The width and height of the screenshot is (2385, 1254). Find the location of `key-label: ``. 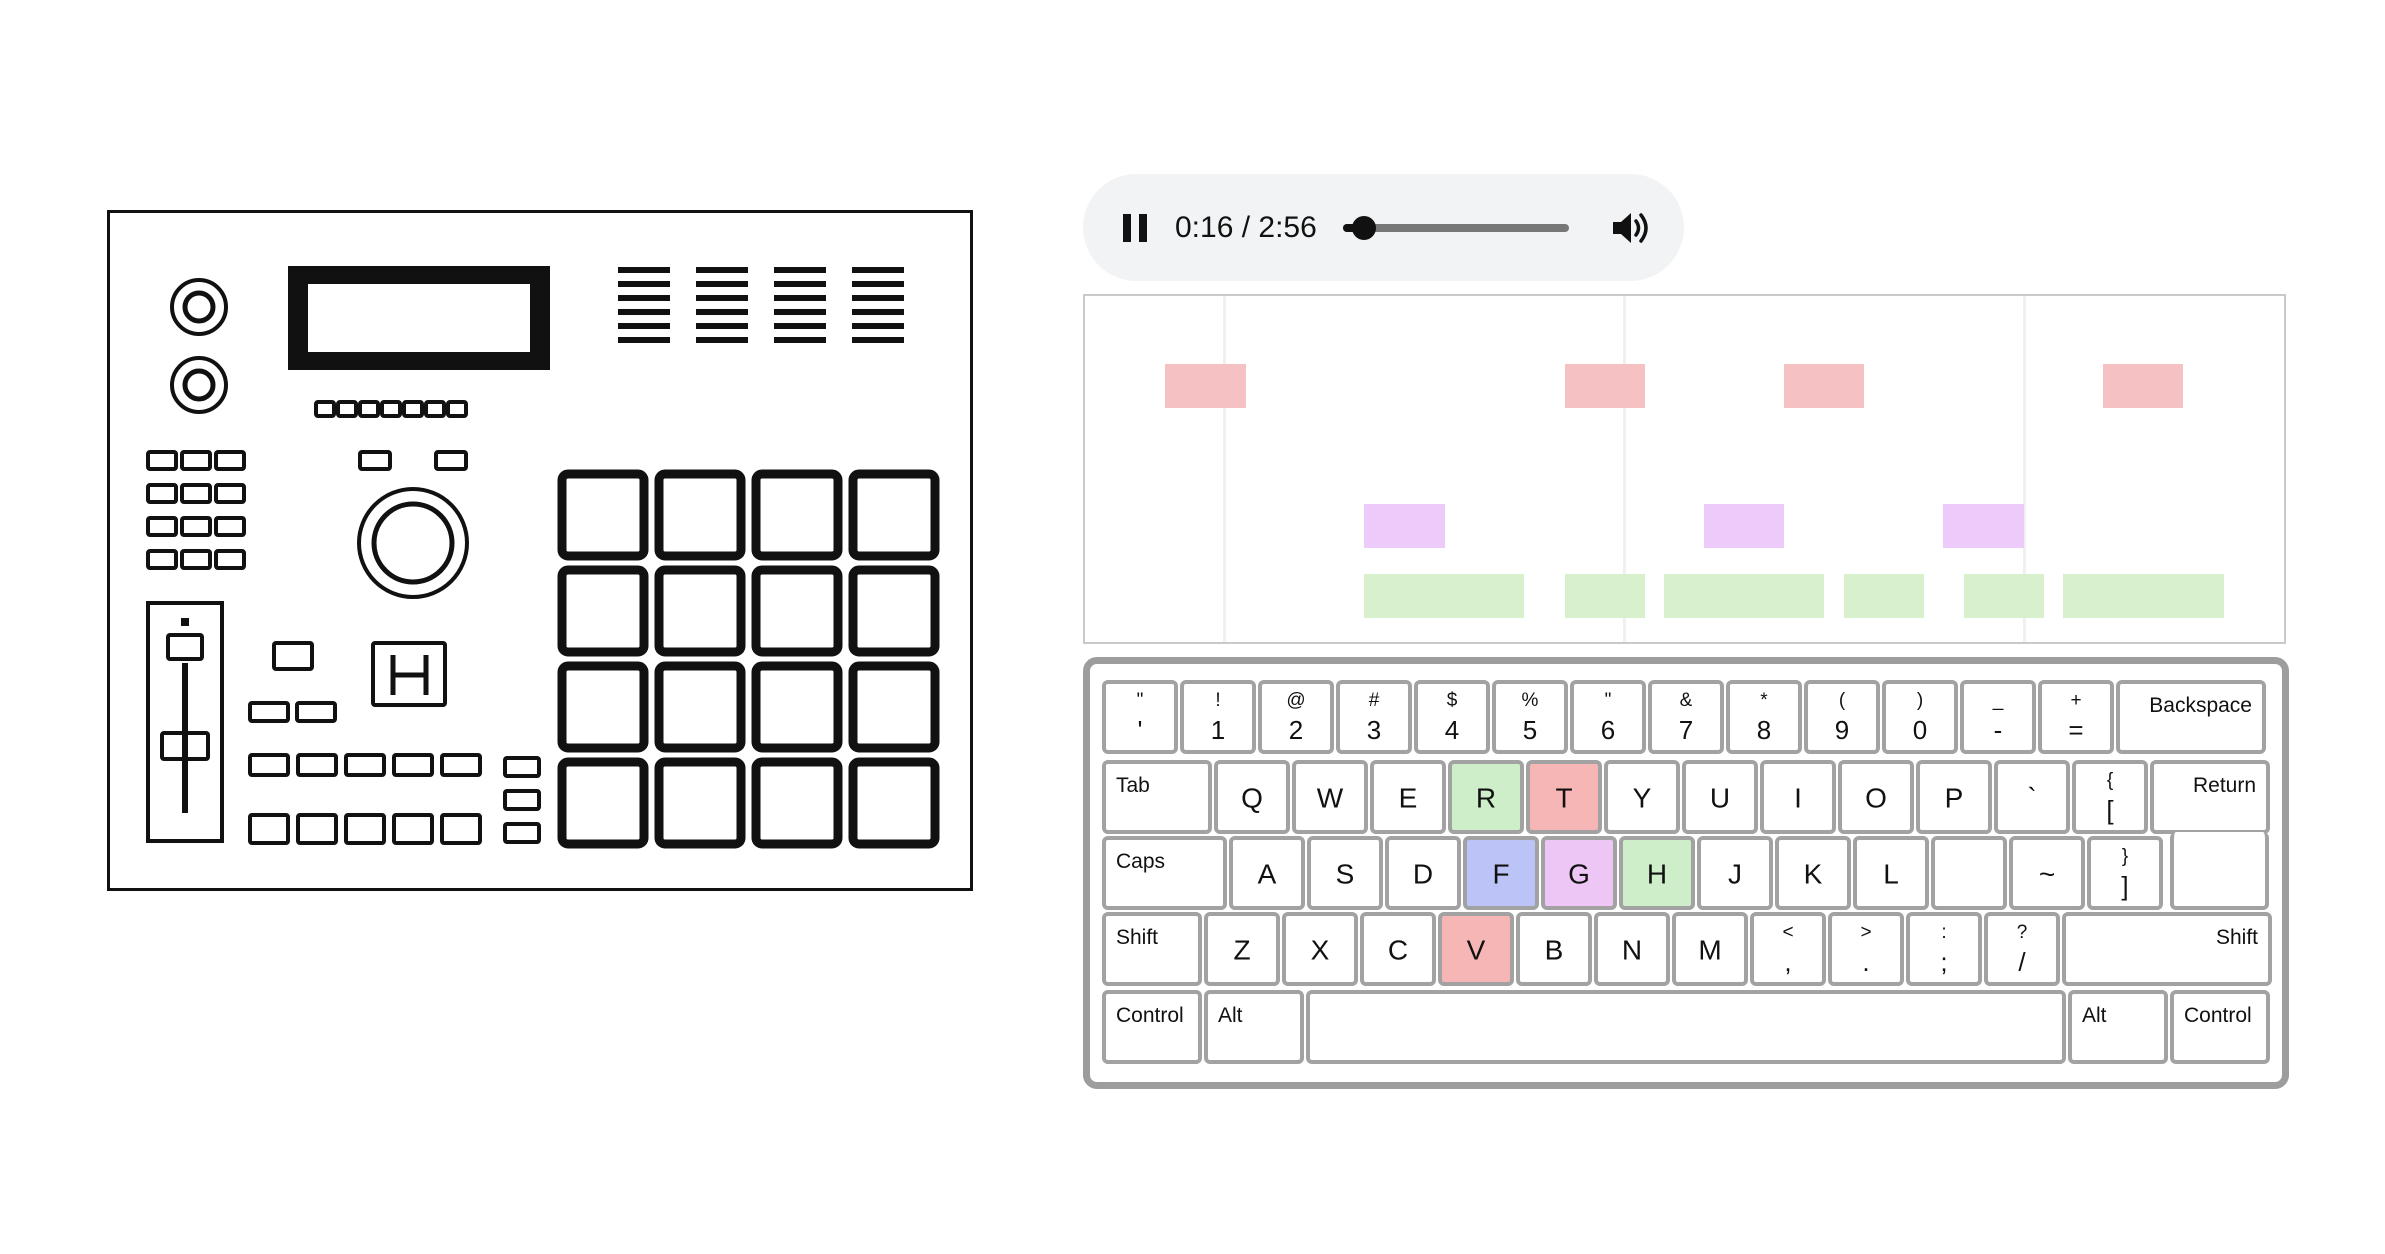

key-label: ` is located at coordinates (2032, 798).